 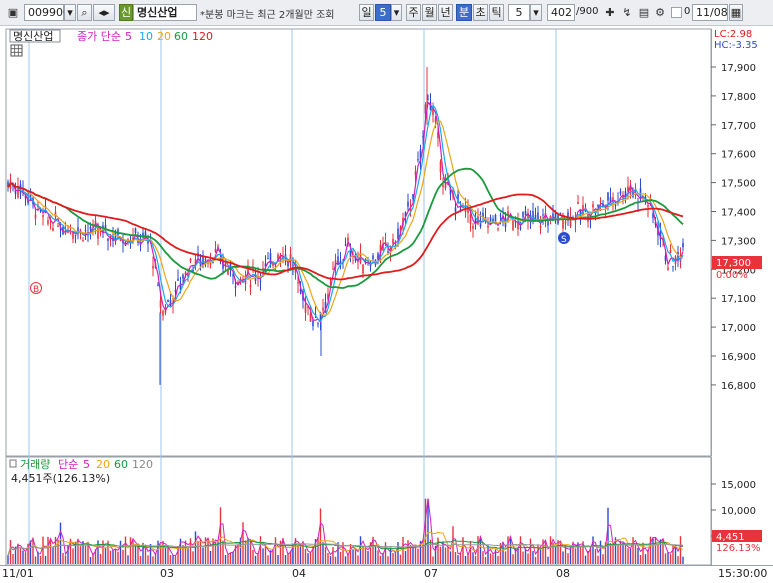 I want to click on date-checkbox, so click(x=676, y=12).